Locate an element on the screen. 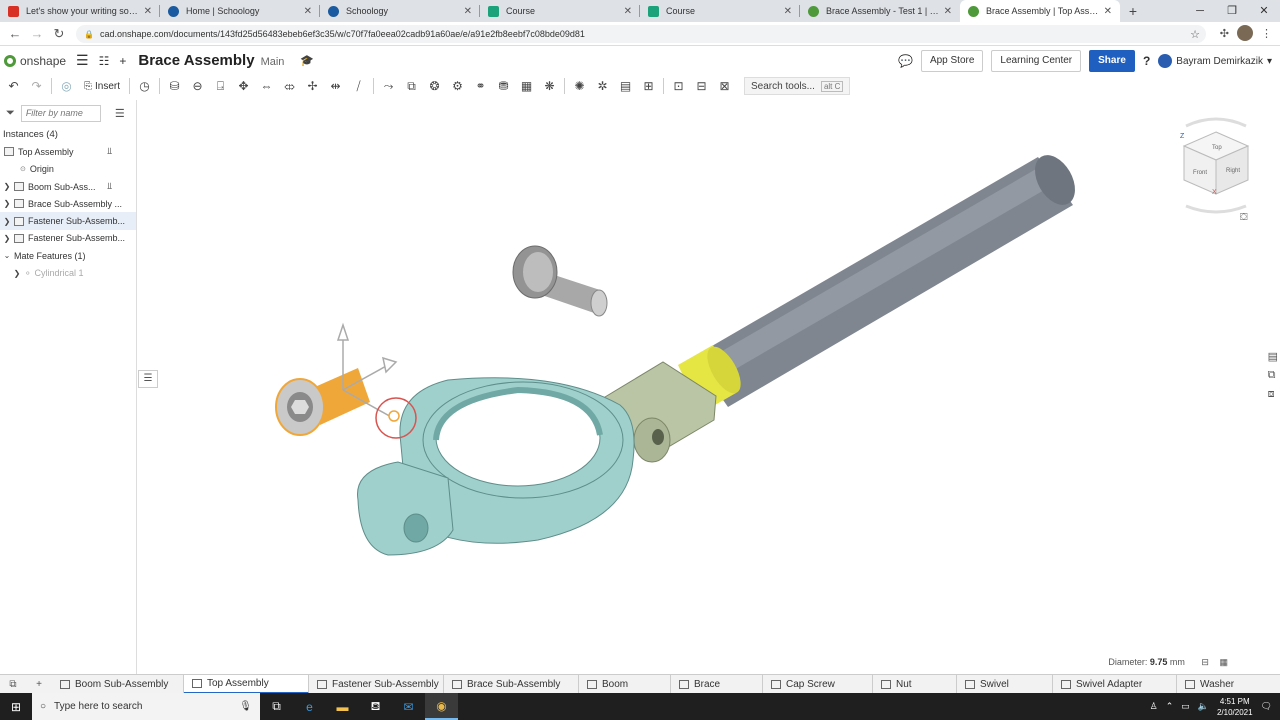 This screenshot has width=1280, height=720. tab-top-assembly: Top Assembly is located at coordinates (246, 684).